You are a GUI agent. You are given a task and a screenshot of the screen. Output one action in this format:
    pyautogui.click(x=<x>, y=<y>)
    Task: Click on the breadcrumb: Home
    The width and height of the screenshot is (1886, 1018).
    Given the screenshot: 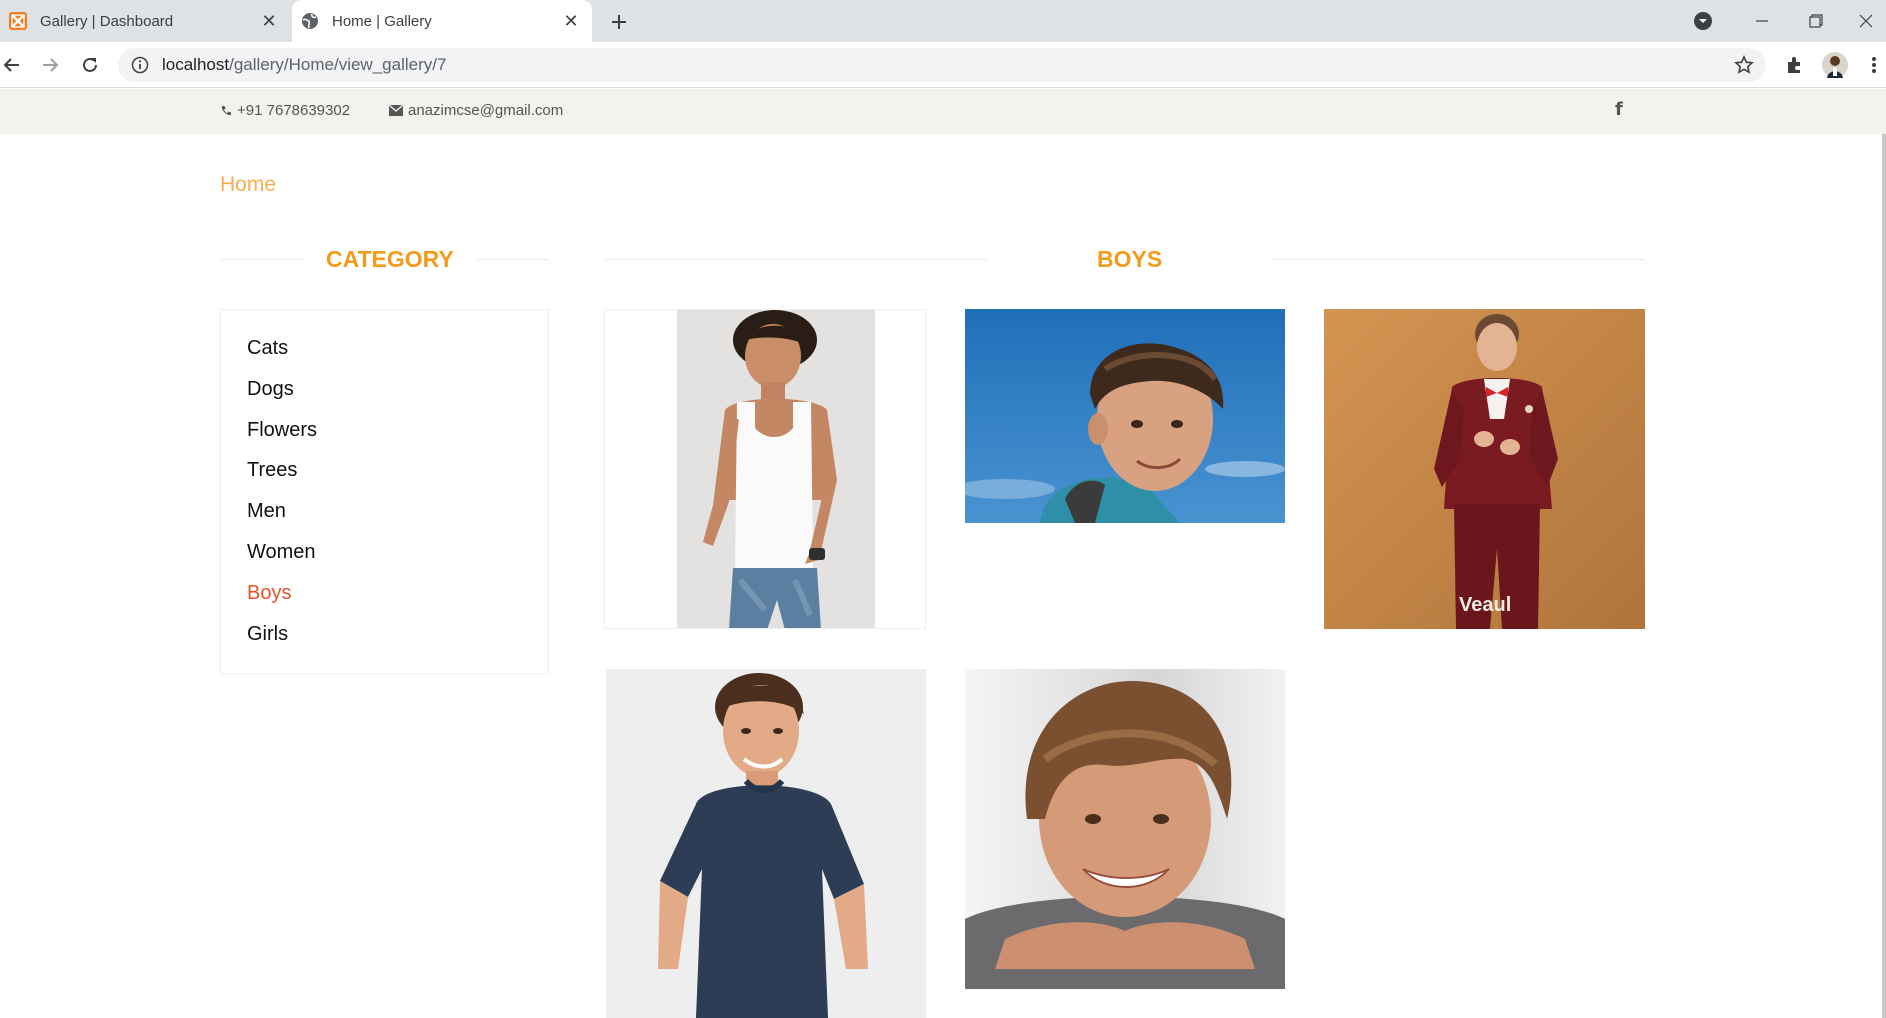 What is the action you would take?
    pyautogui.click(x=248, y=185)
    